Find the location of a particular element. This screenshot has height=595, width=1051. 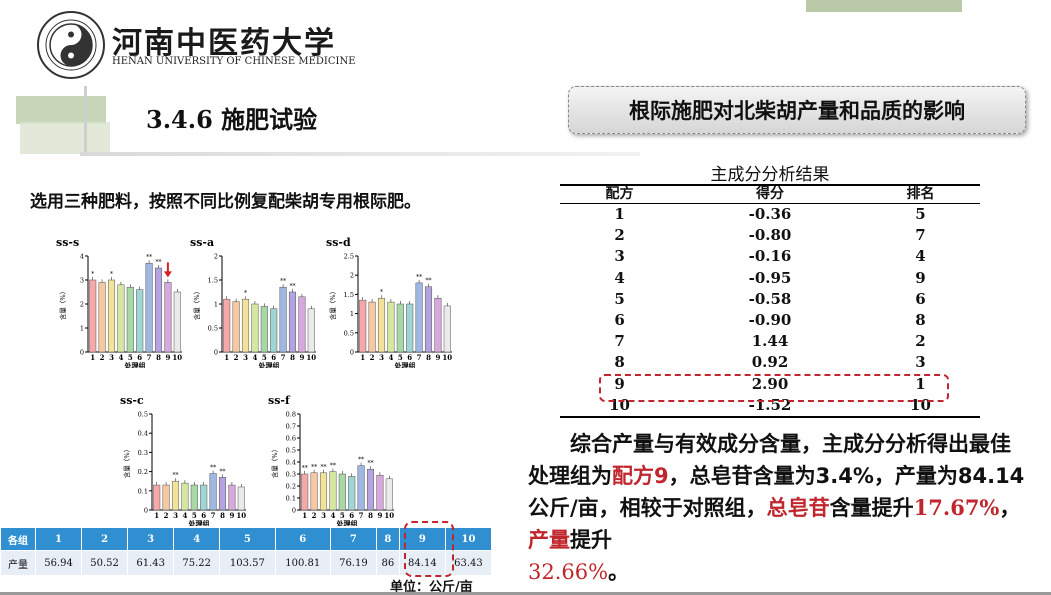

pca-cell: 1.44 is located at coordinates (770, 341).